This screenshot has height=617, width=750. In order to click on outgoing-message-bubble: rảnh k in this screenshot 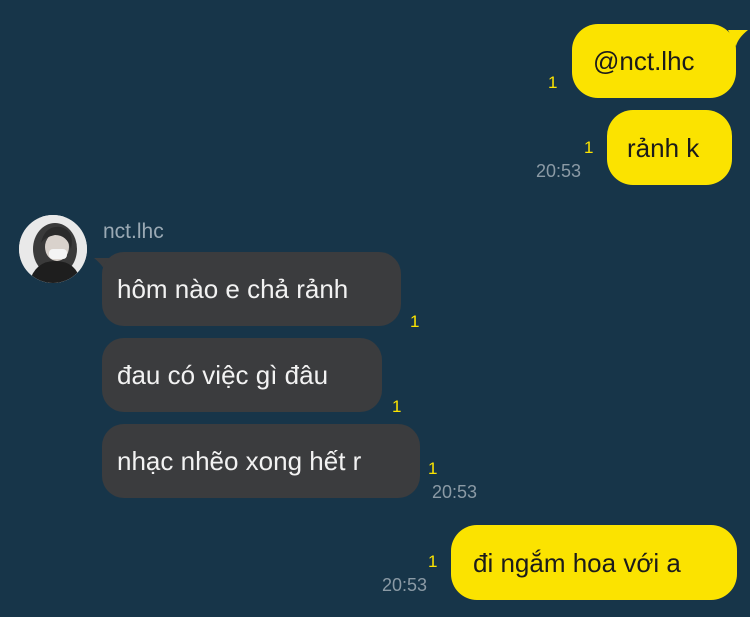, I will do `click(669, 147)`.